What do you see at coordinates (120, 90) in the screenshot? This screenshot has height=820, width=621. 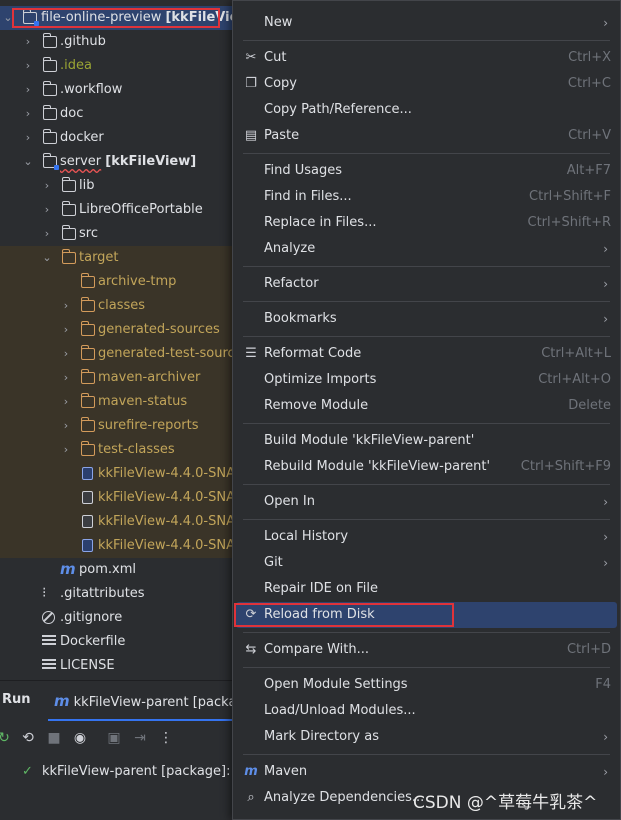 I see `tree-item-workflow: › .workflow` at bounding box center [120, 90].